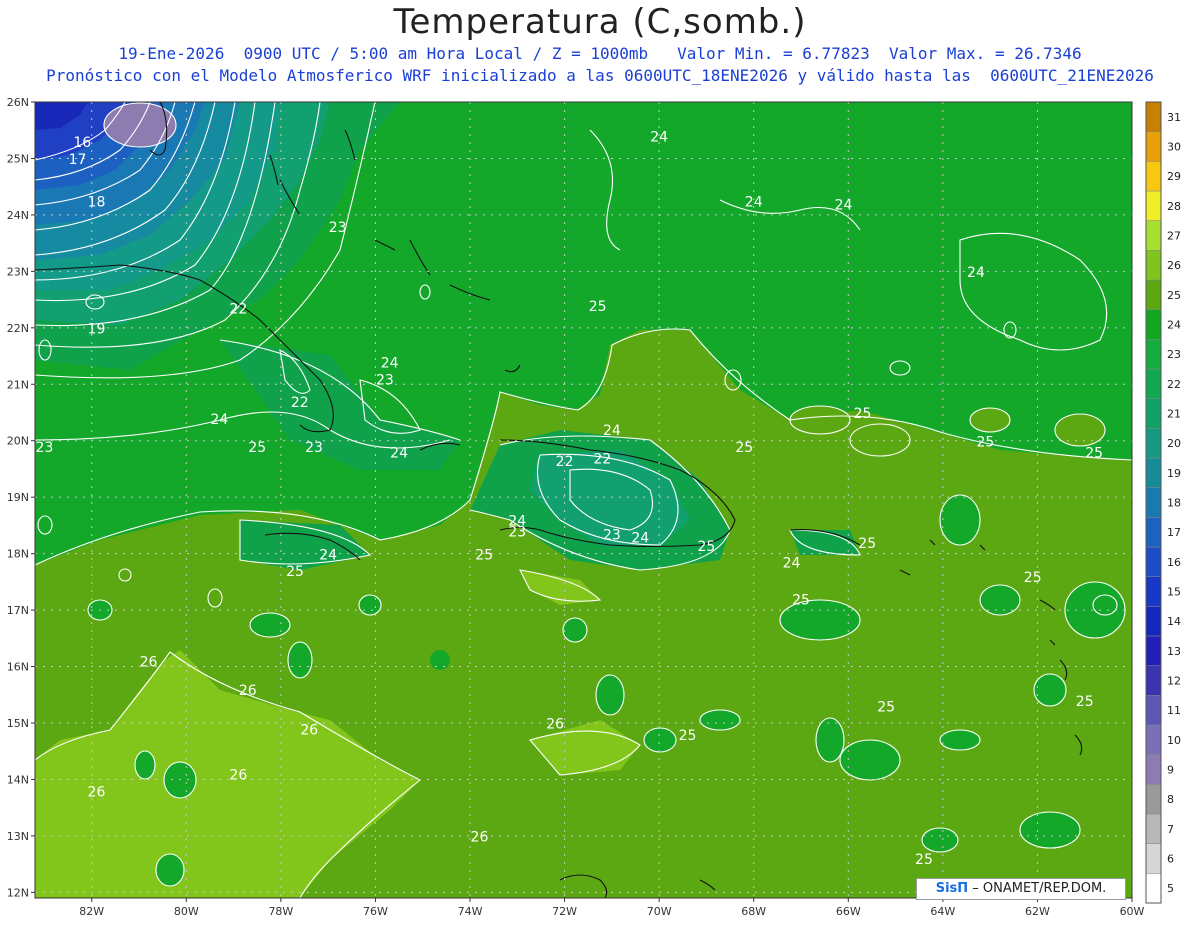  Describe the element at coordinates (18, 554) in the screenshot. I see `lat-tick-label: 18N` at that location.